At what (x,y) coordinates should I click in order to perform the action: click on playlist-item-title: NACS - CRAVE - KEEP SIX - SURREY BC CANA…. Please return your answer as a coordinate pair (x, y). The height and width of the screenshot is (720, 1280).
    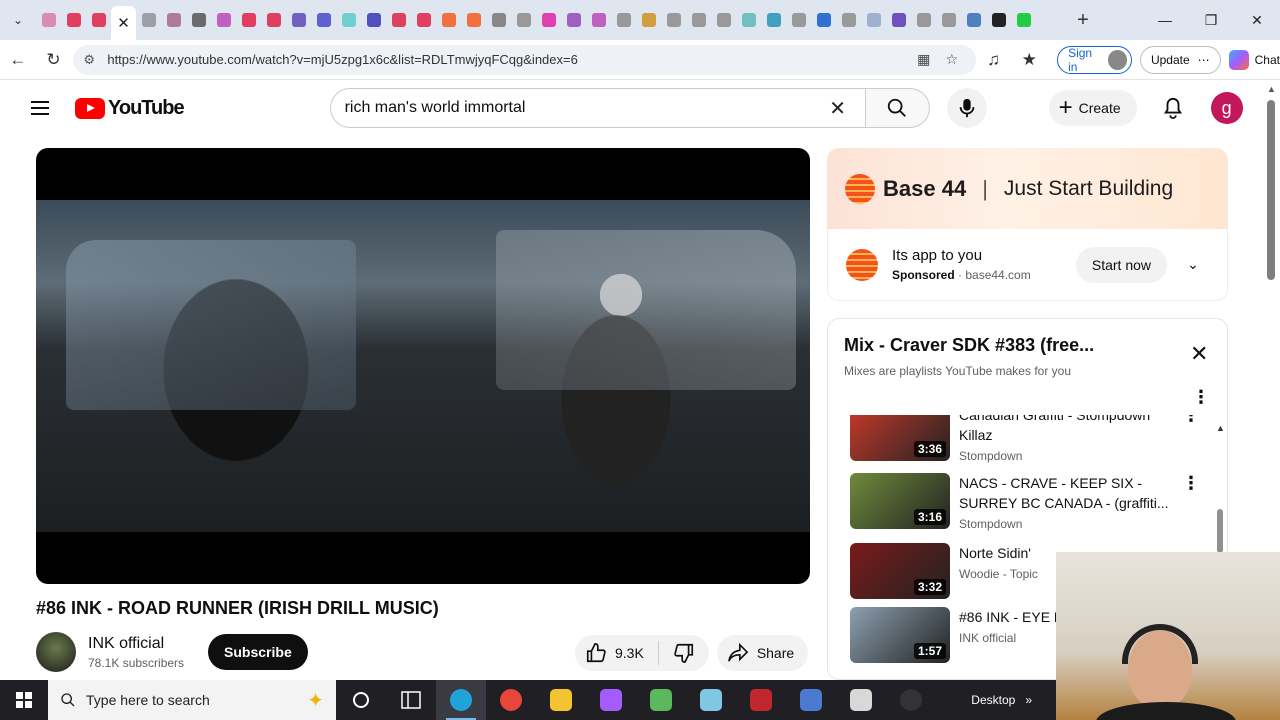
    Looking at the image, I should click on (1064, 493).